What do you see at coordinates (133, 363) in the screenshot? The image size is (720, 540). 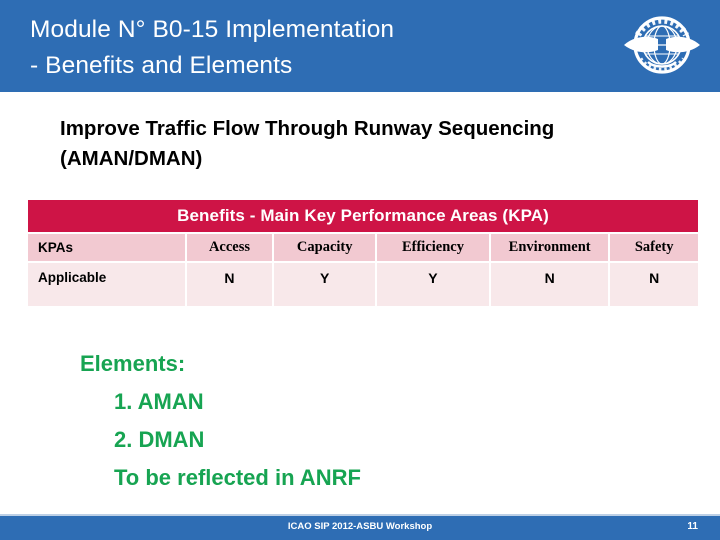 I see `elements-heading: Elements:` at bounding box center [133, 363].